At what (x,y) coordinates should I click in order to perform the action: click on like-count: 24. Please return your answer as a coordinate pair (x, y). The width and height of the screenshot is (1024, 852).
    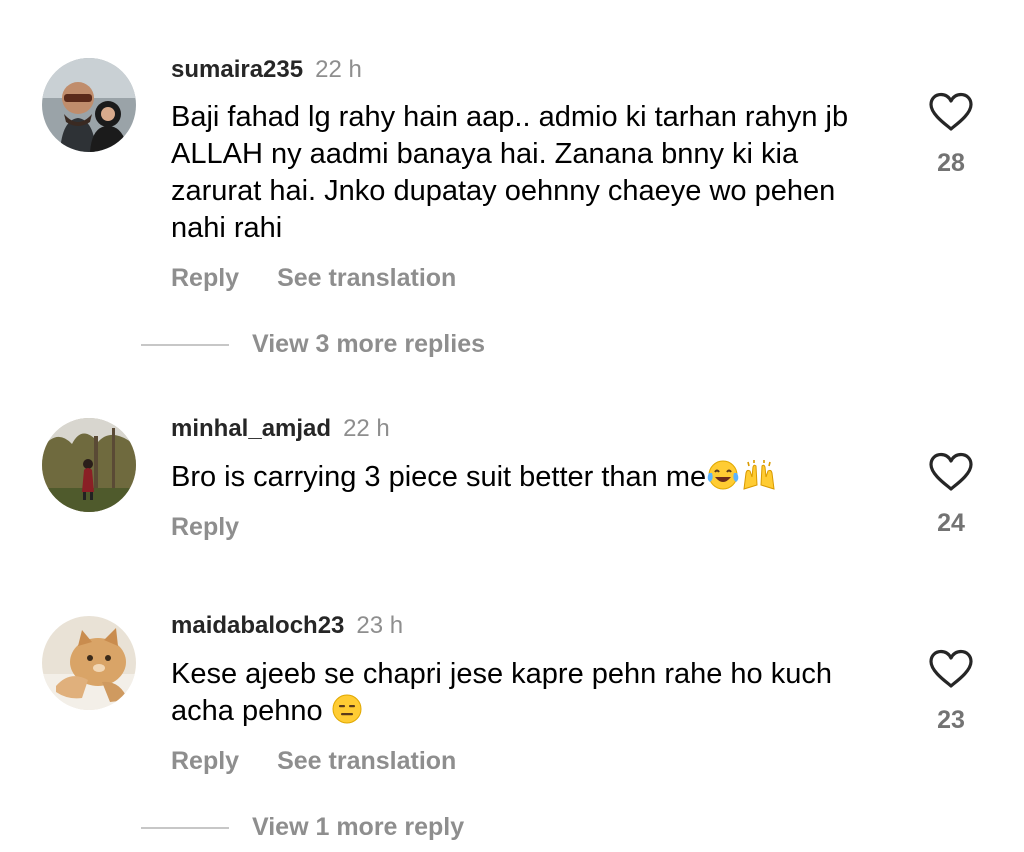
    Looking at the image, I should click on (951, 523).